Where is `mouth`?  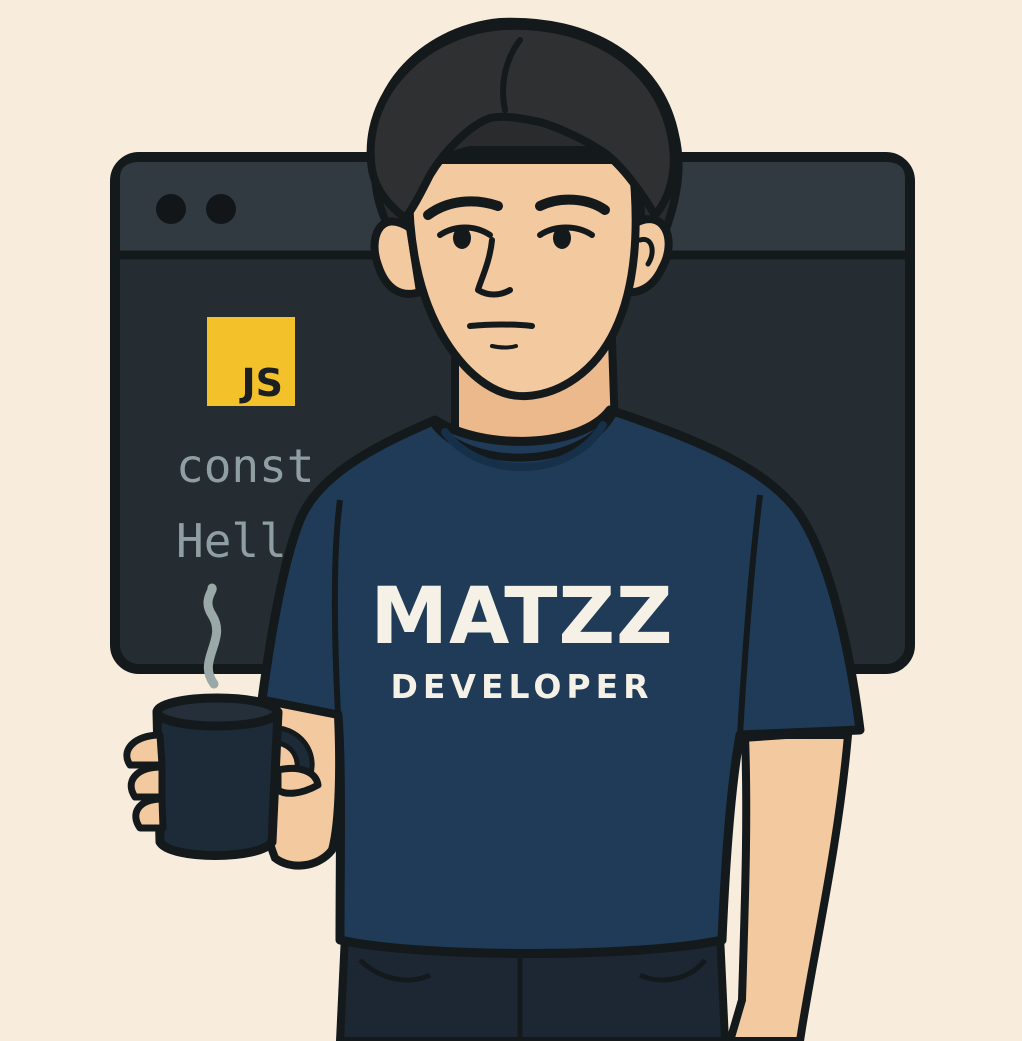
mouth is located at coordinates (501, 325).